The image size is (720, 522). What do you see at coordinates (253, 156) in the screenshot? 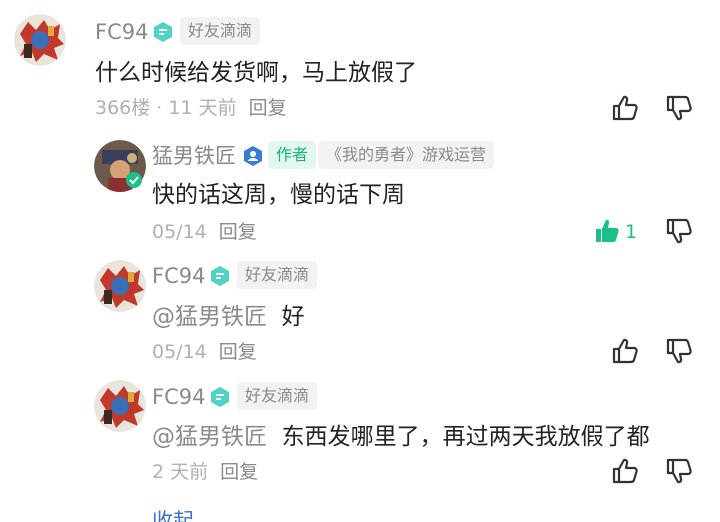
I see `verified-person-icon` at bounding box center [253, 156].